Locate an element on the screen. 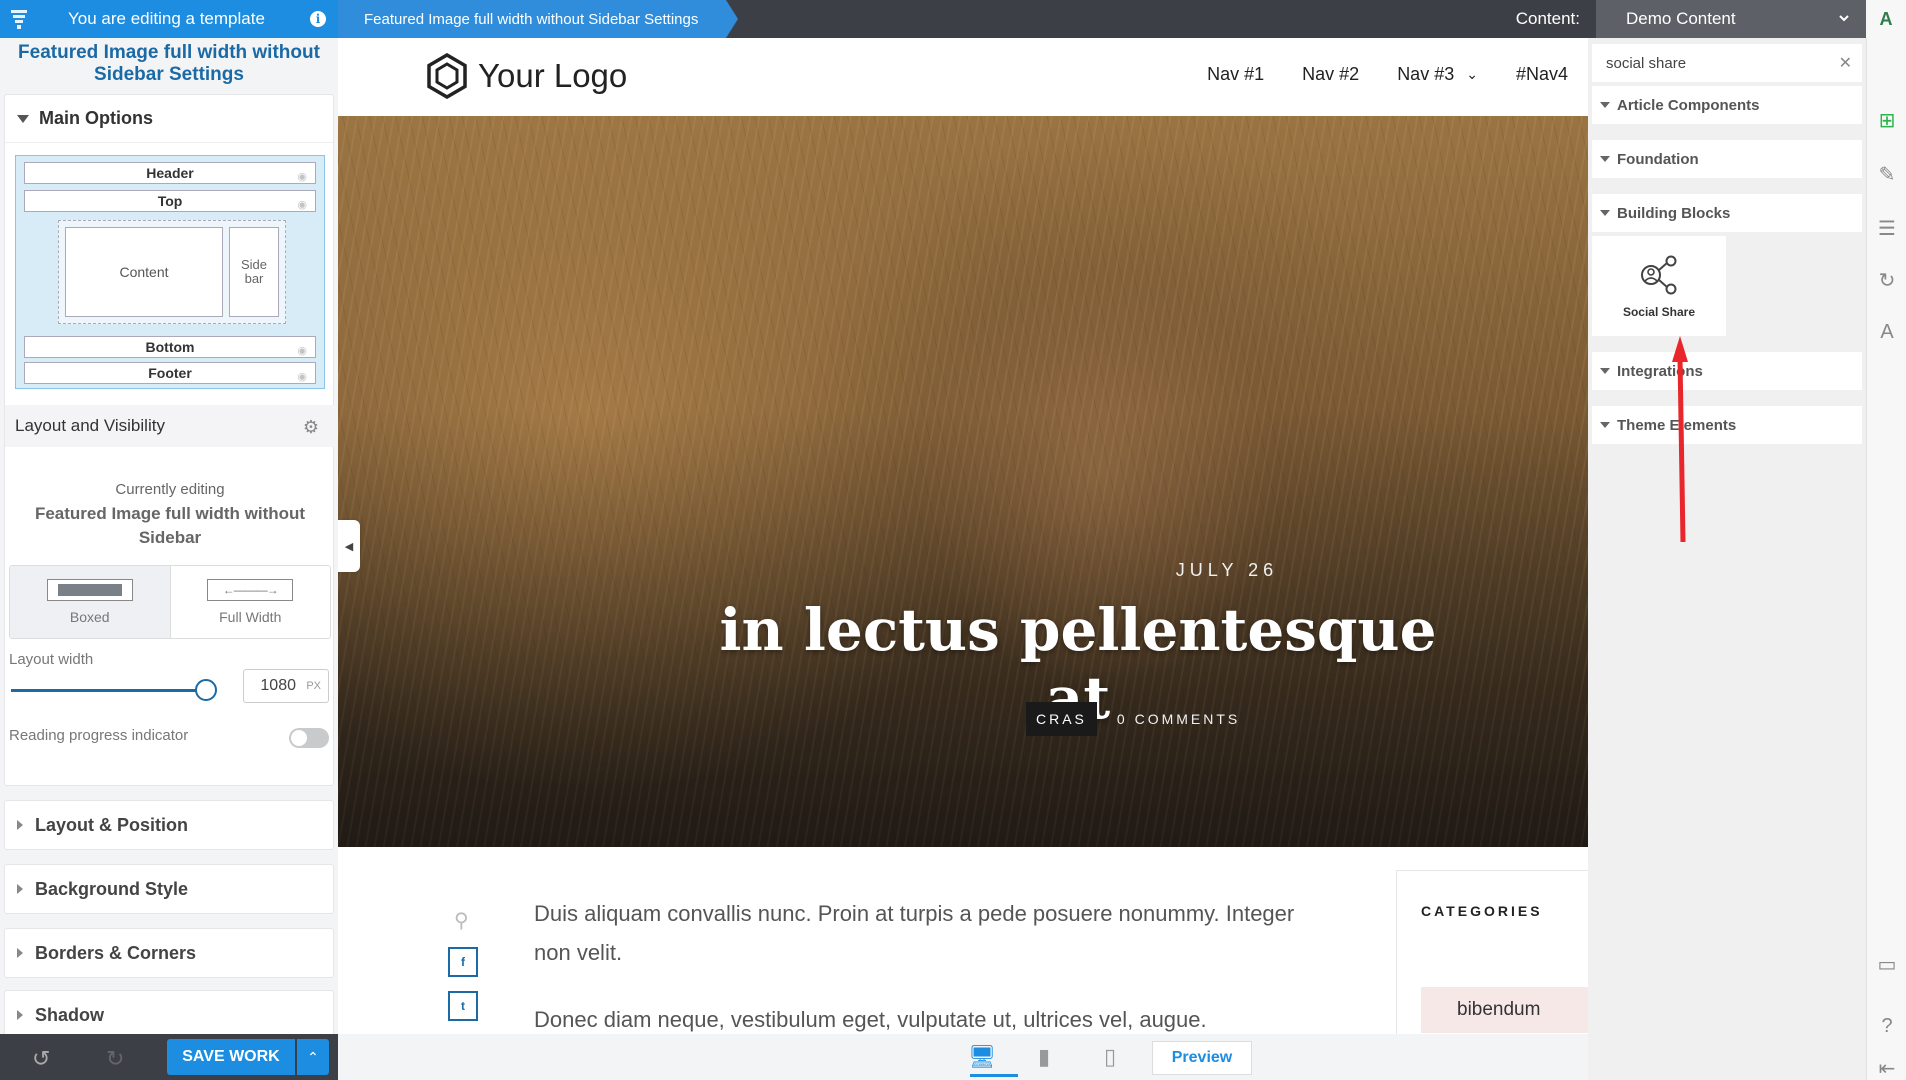 This screenshot has width=1906, height=1080. site-header: Your Logo Nav #1 Nav #2 Nav #3 ⌄ #Nav4 is located at coordinates (963, 77).